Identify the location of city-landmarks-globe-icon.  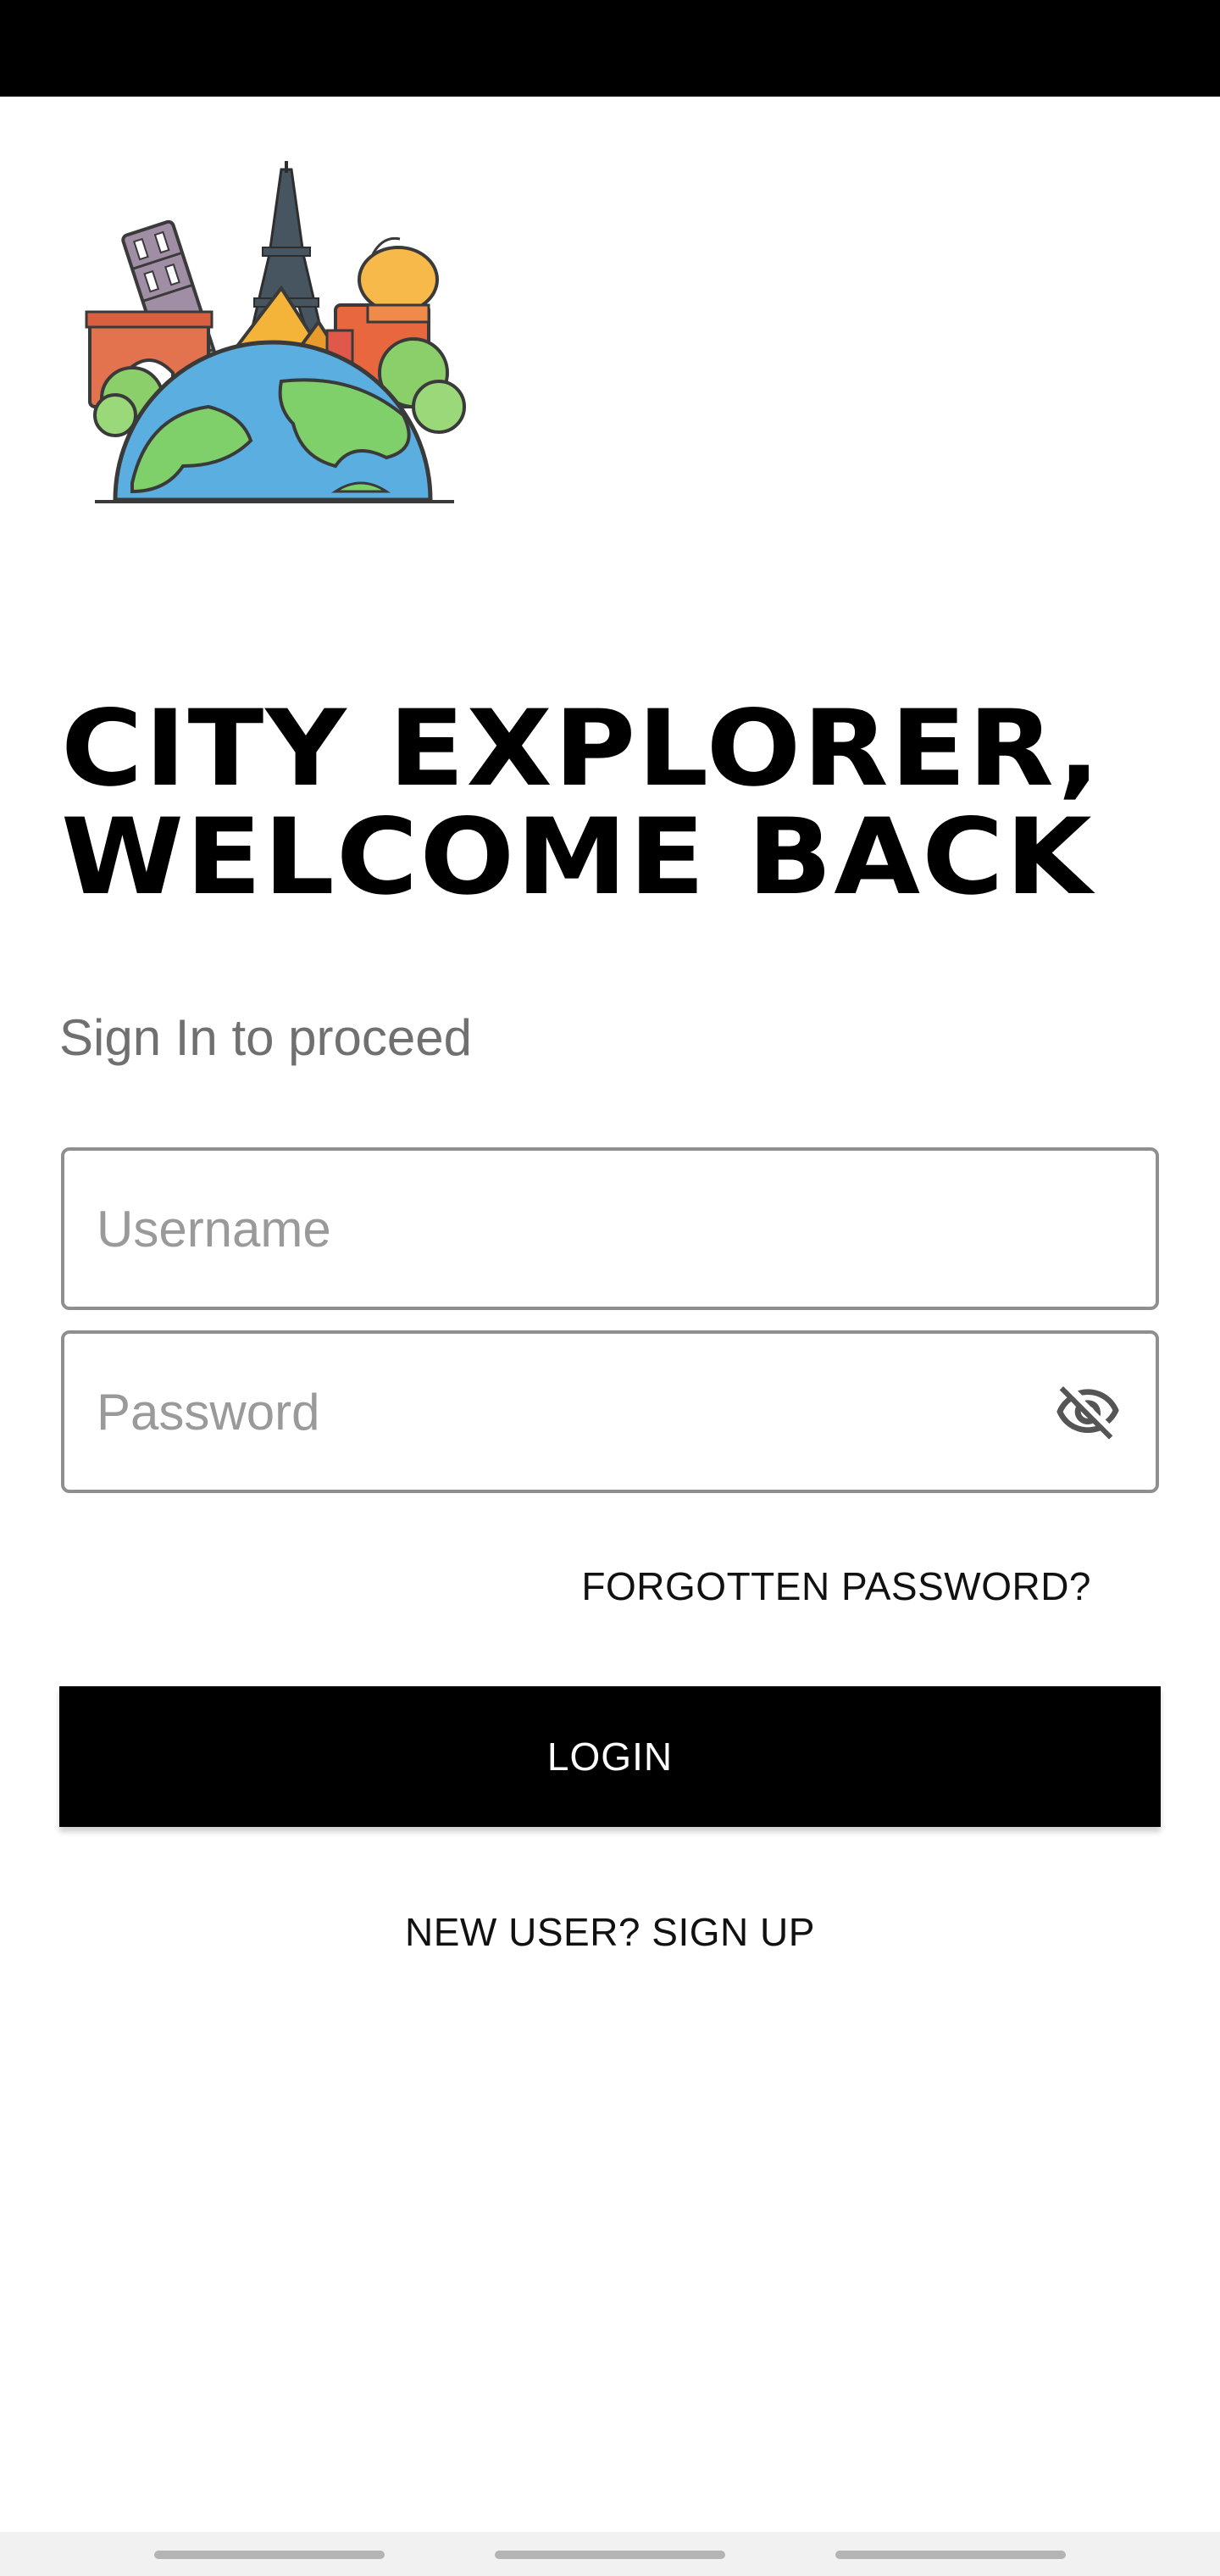
(275, 332).